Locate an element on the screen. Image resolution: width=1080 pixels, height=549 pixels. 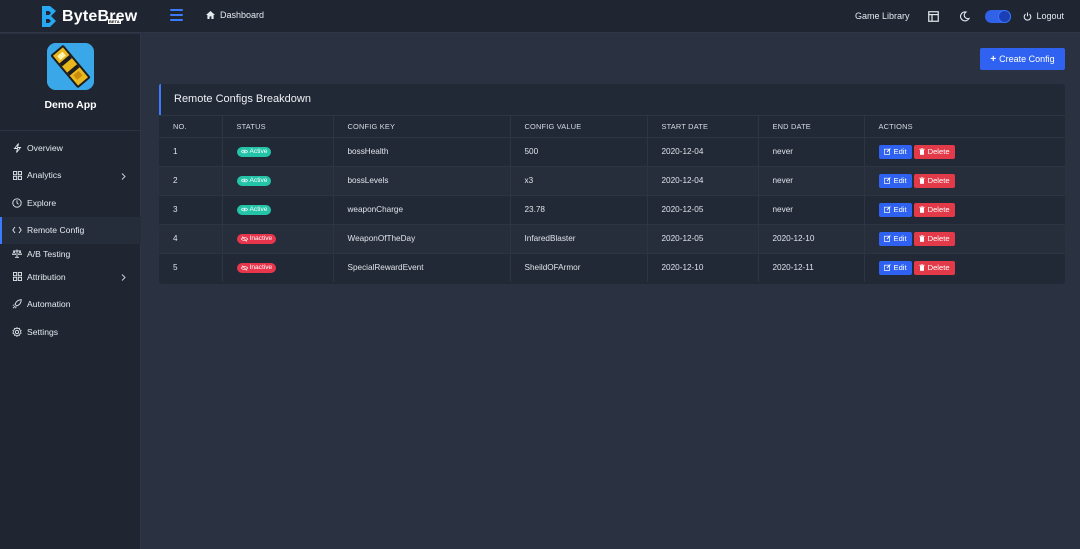
trash-icon is located at coordinates (921, 151).